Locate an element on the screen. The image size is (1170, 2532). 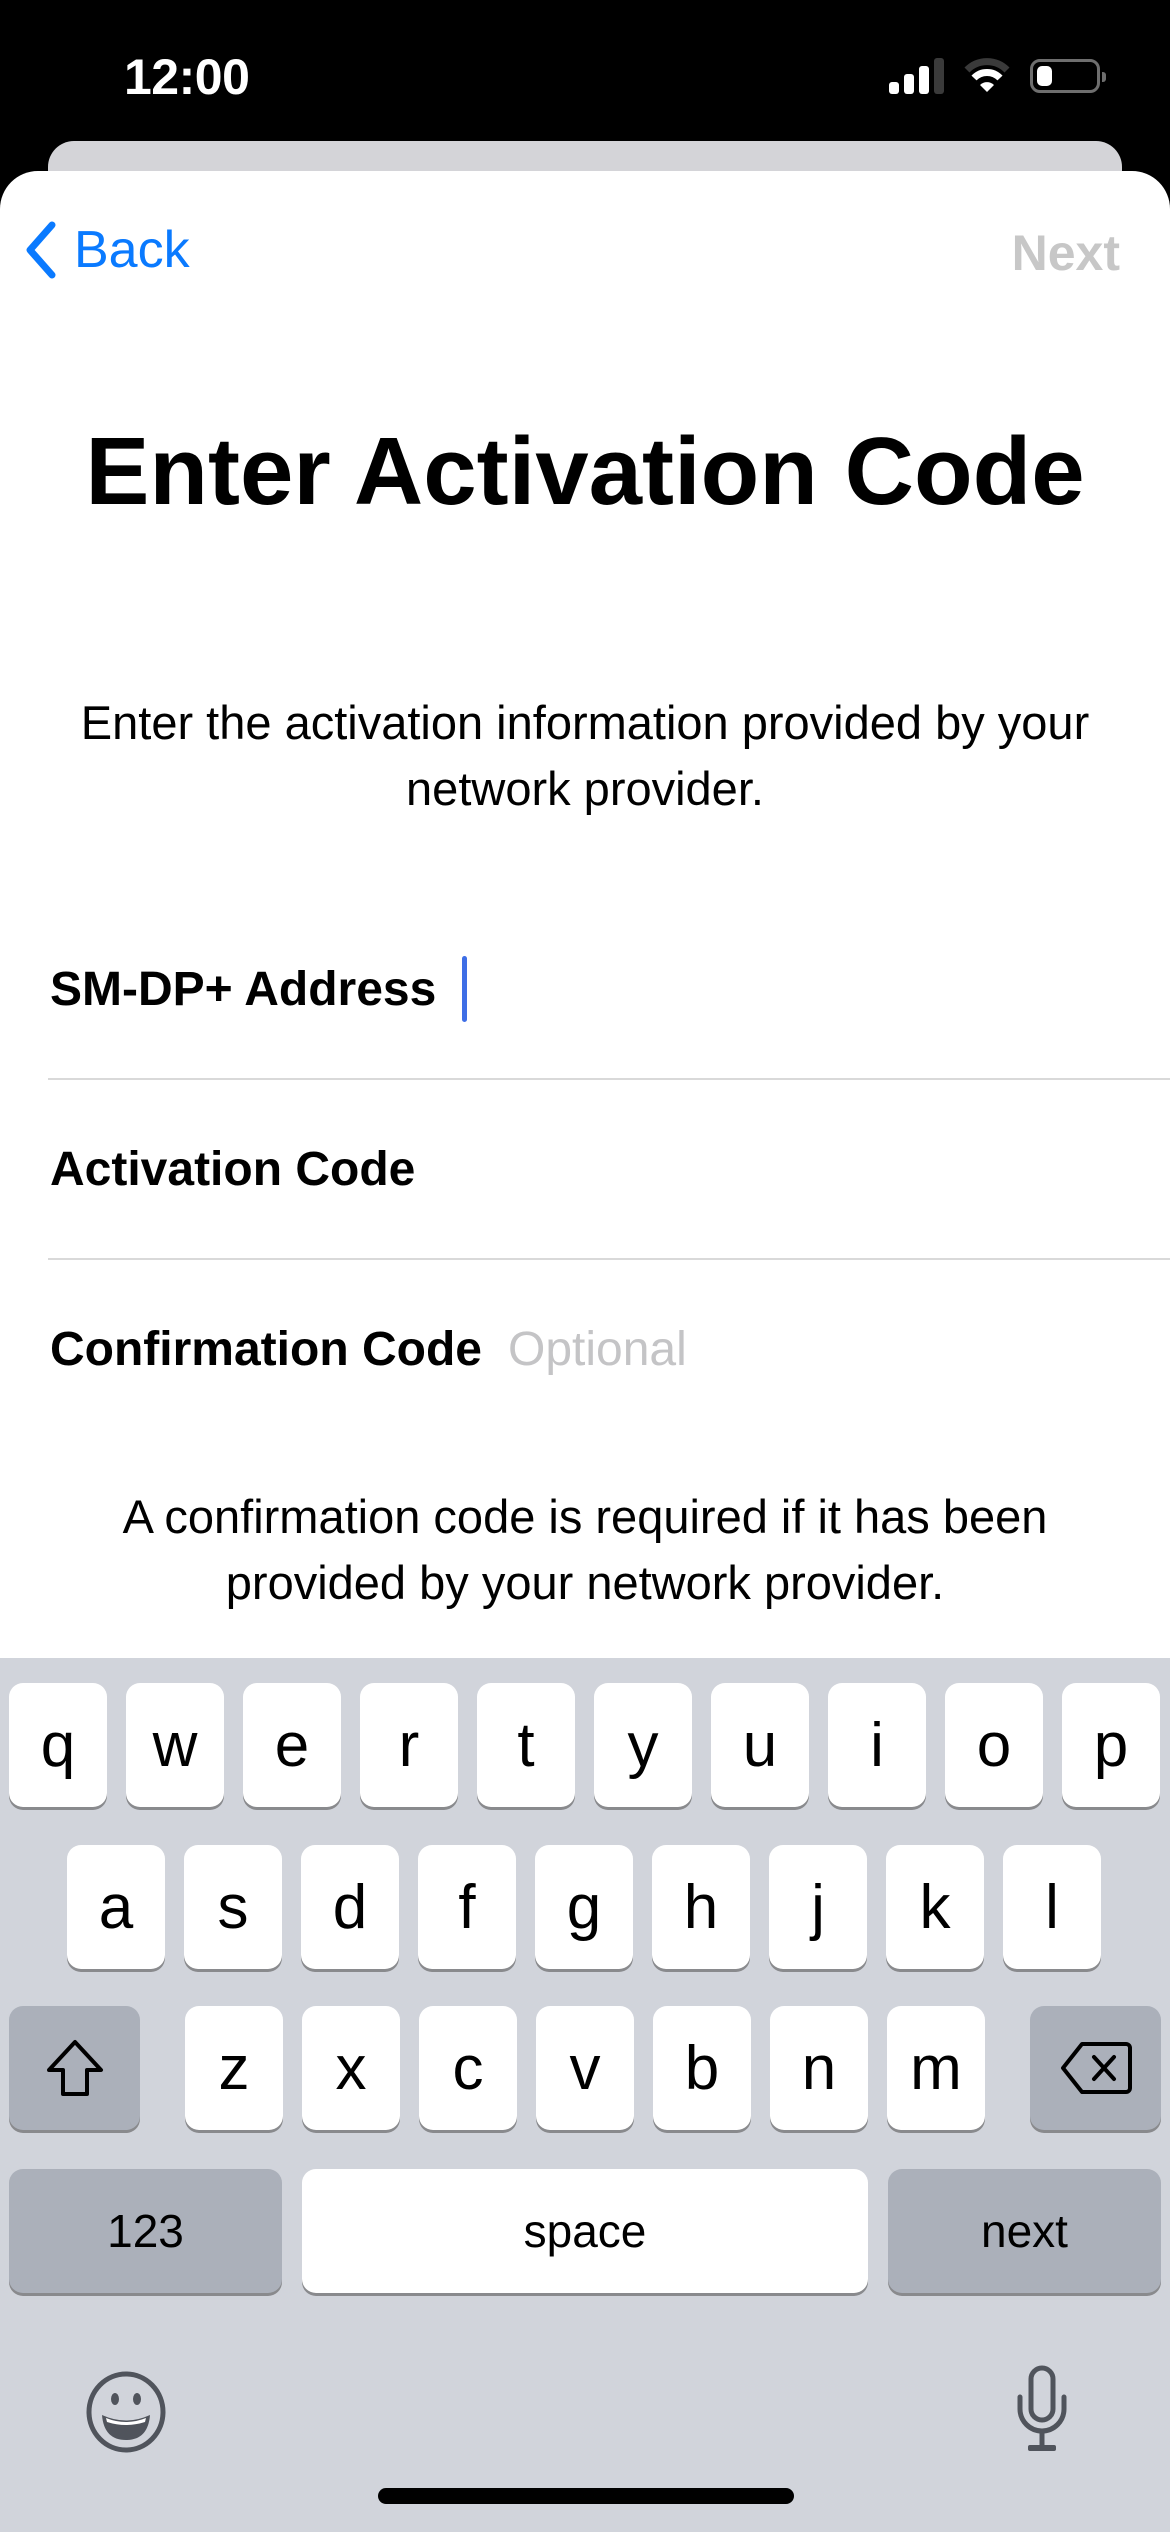
key-c: c is located at coordinates (468, 2068).